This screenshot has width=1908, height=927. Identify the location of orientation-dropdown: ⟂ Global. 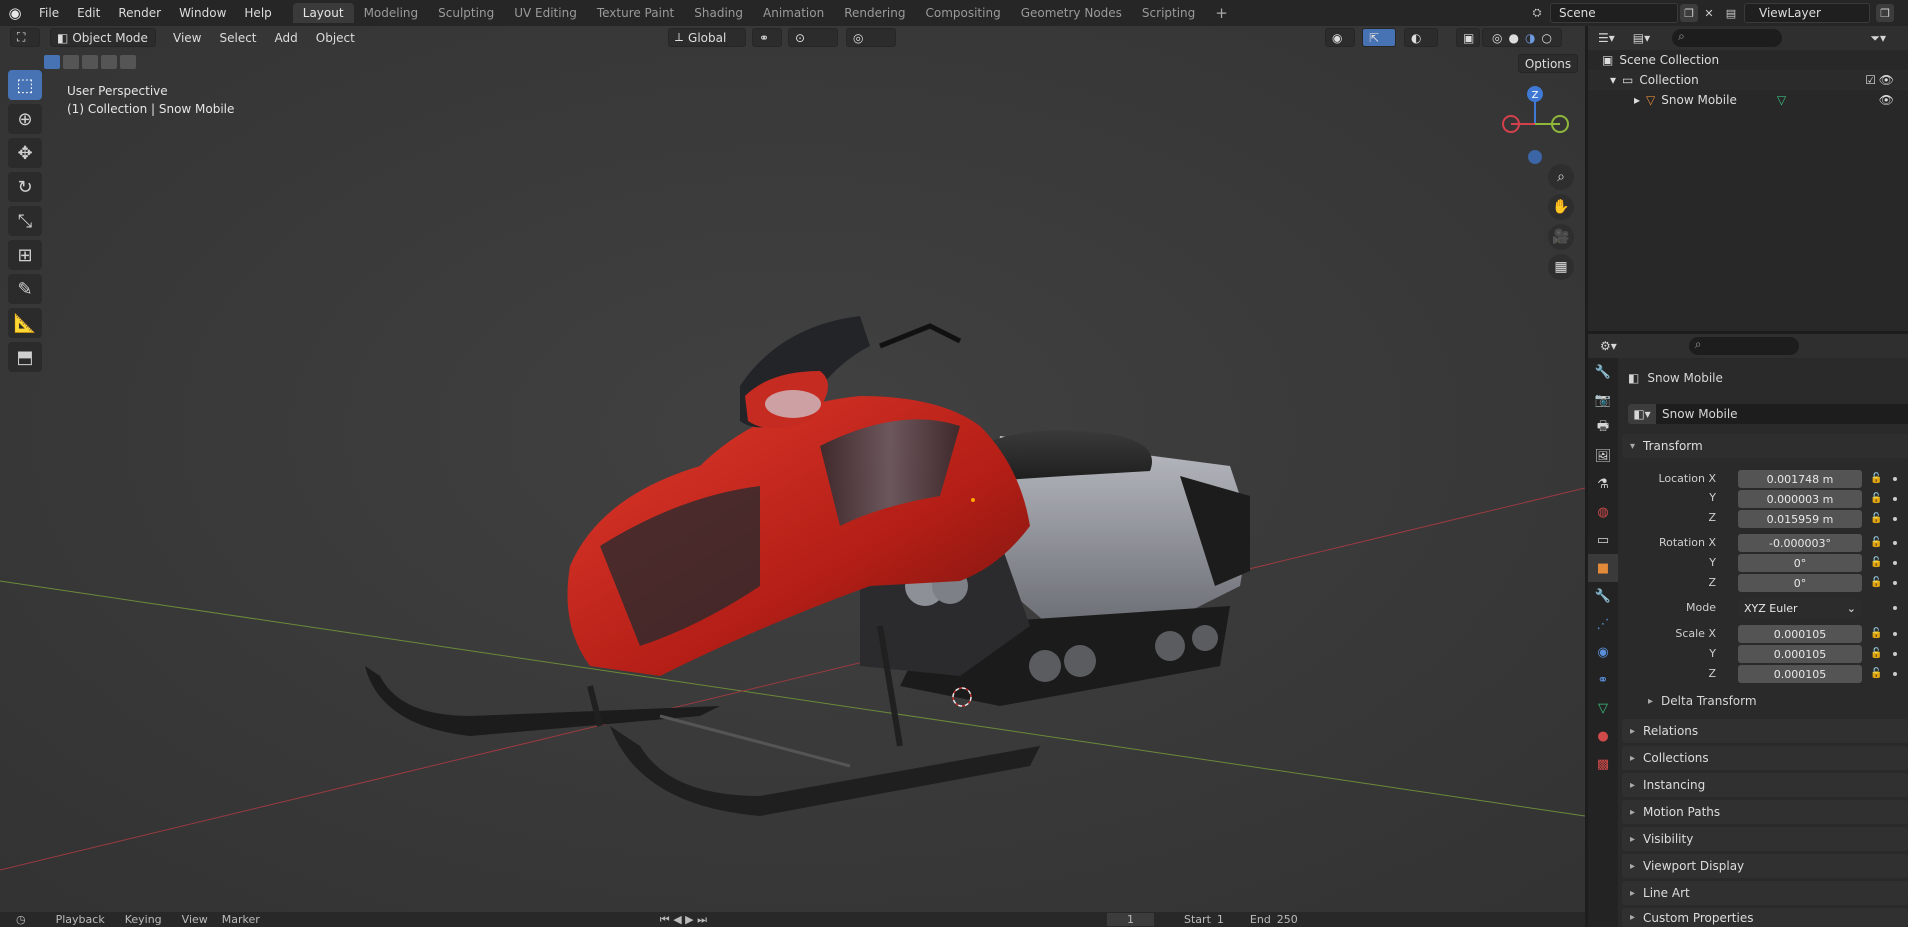
(707, 37).